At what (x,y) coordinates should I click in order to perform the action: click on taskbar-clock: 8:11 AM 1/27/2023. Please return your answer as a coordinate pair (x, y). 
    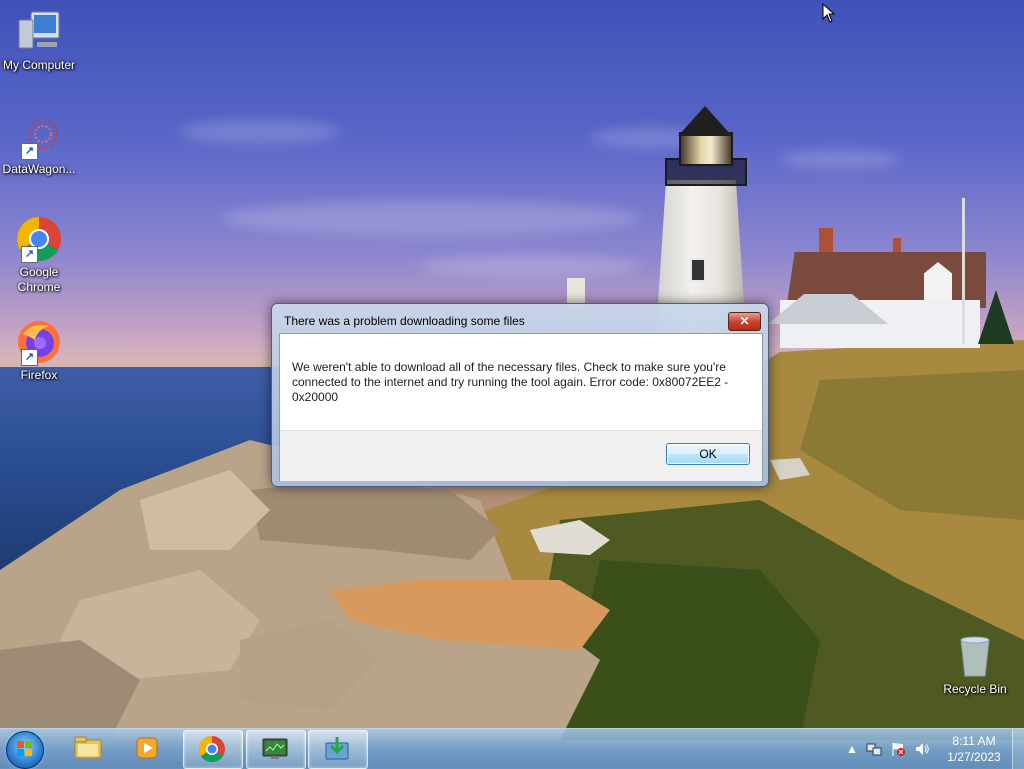
    Looking at the image, I should click on (974, 749).